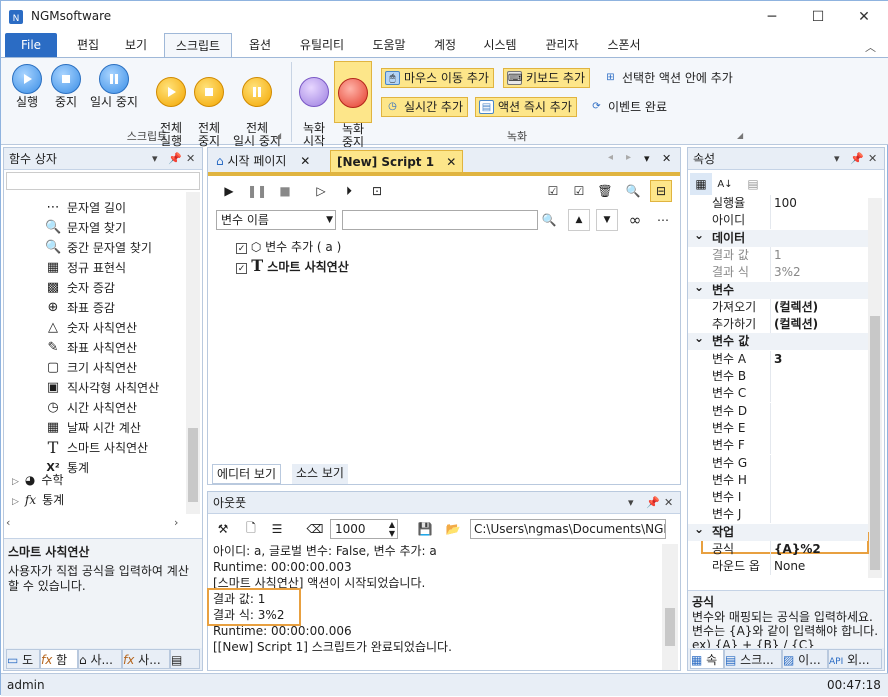 The width and height of the screenshot is (888, 697). What do you see at coordinates (778, 341) in the screenshot?
I see `property-category: ⌄ 변수 값` at bounding box center [778, 341].